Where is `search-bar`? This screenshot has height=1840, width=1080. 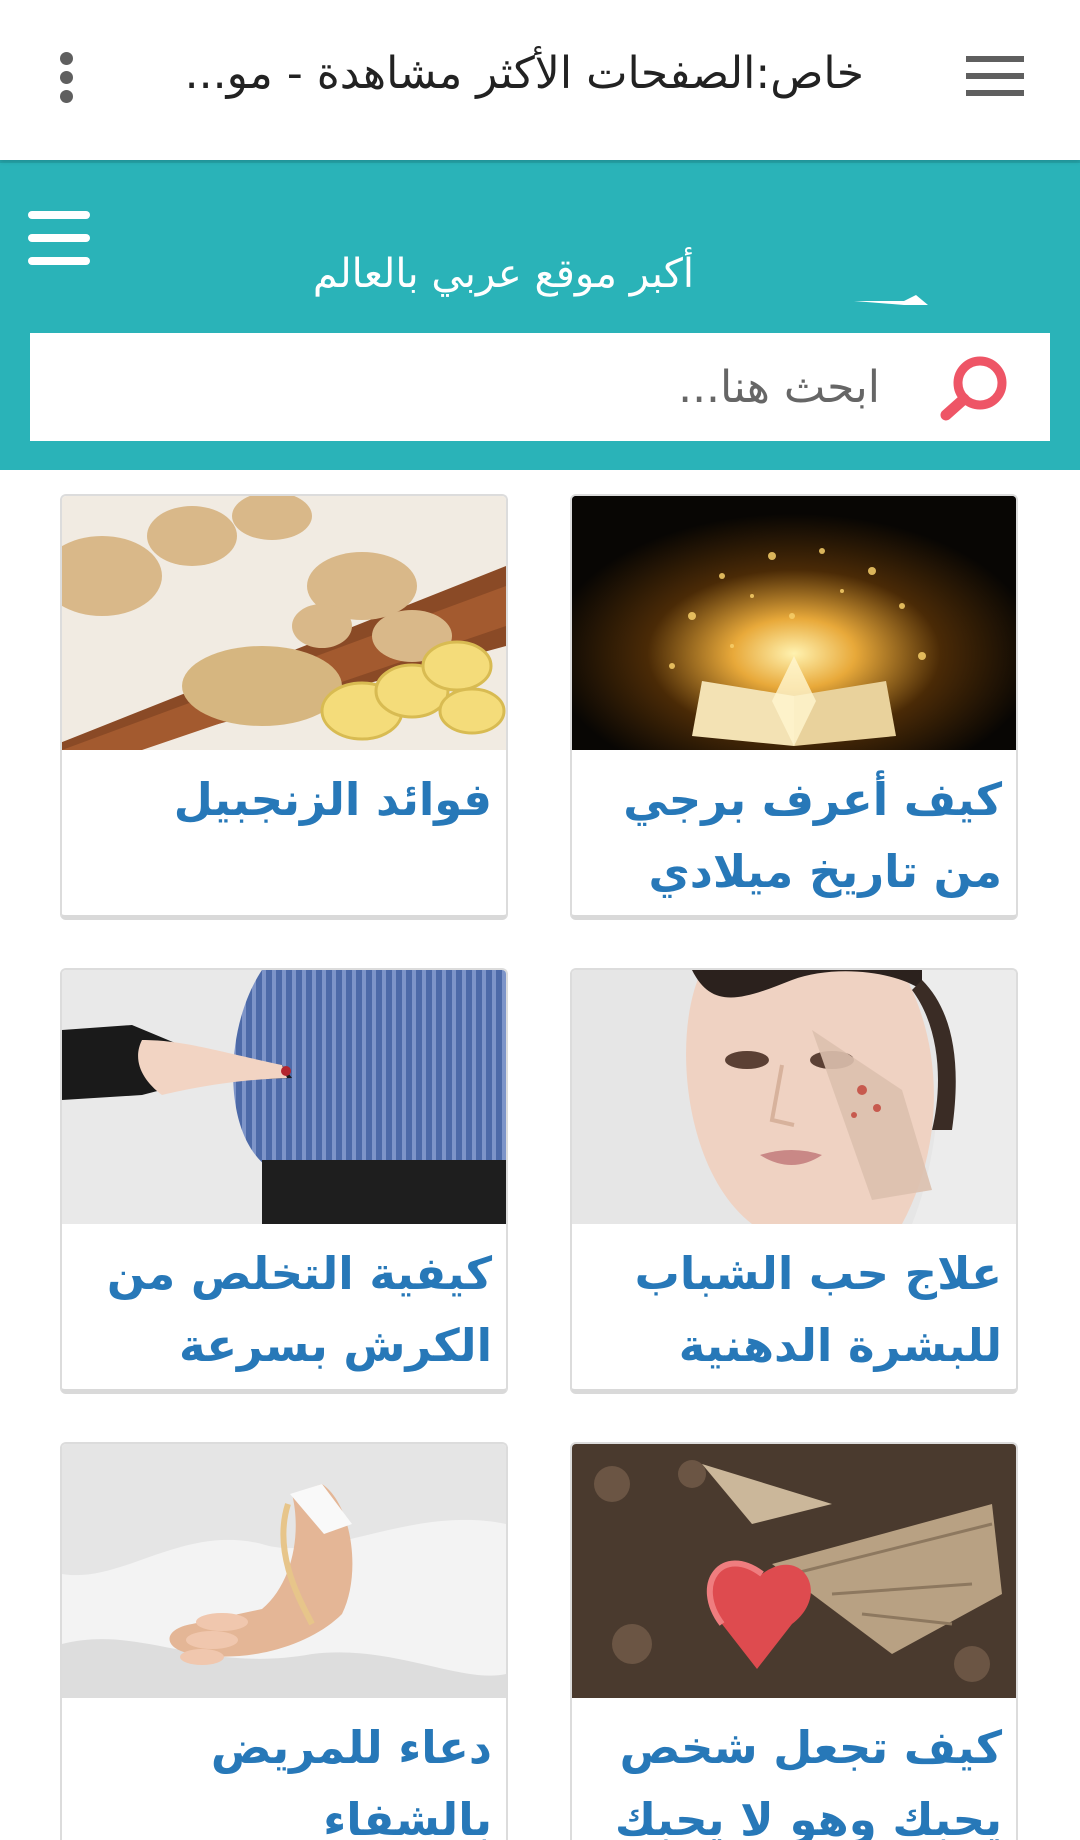 search-bar is located at coordinates (540, 387).